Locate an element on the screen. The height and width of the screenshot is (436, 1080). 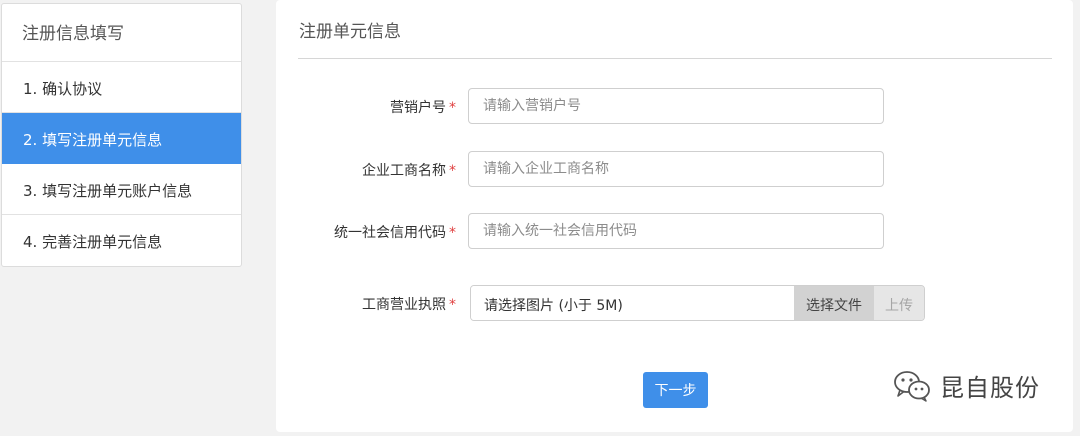
business-license-label: 工商营业执照 * is located at coordinates (409, 304).